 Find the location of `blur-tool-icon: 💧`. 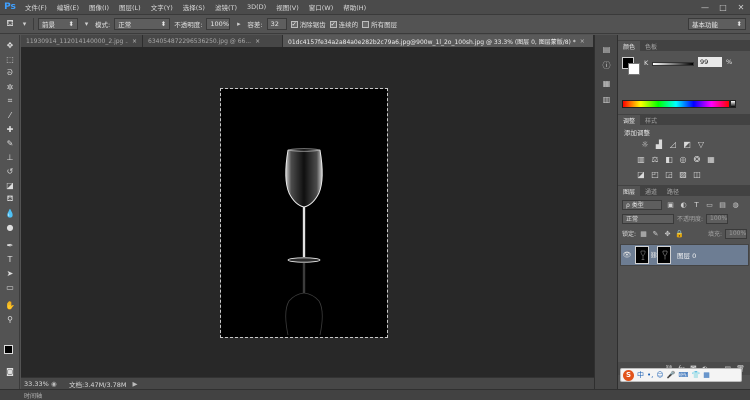

blur-tool-icon: 💧 is located at coordinates (10, 213).